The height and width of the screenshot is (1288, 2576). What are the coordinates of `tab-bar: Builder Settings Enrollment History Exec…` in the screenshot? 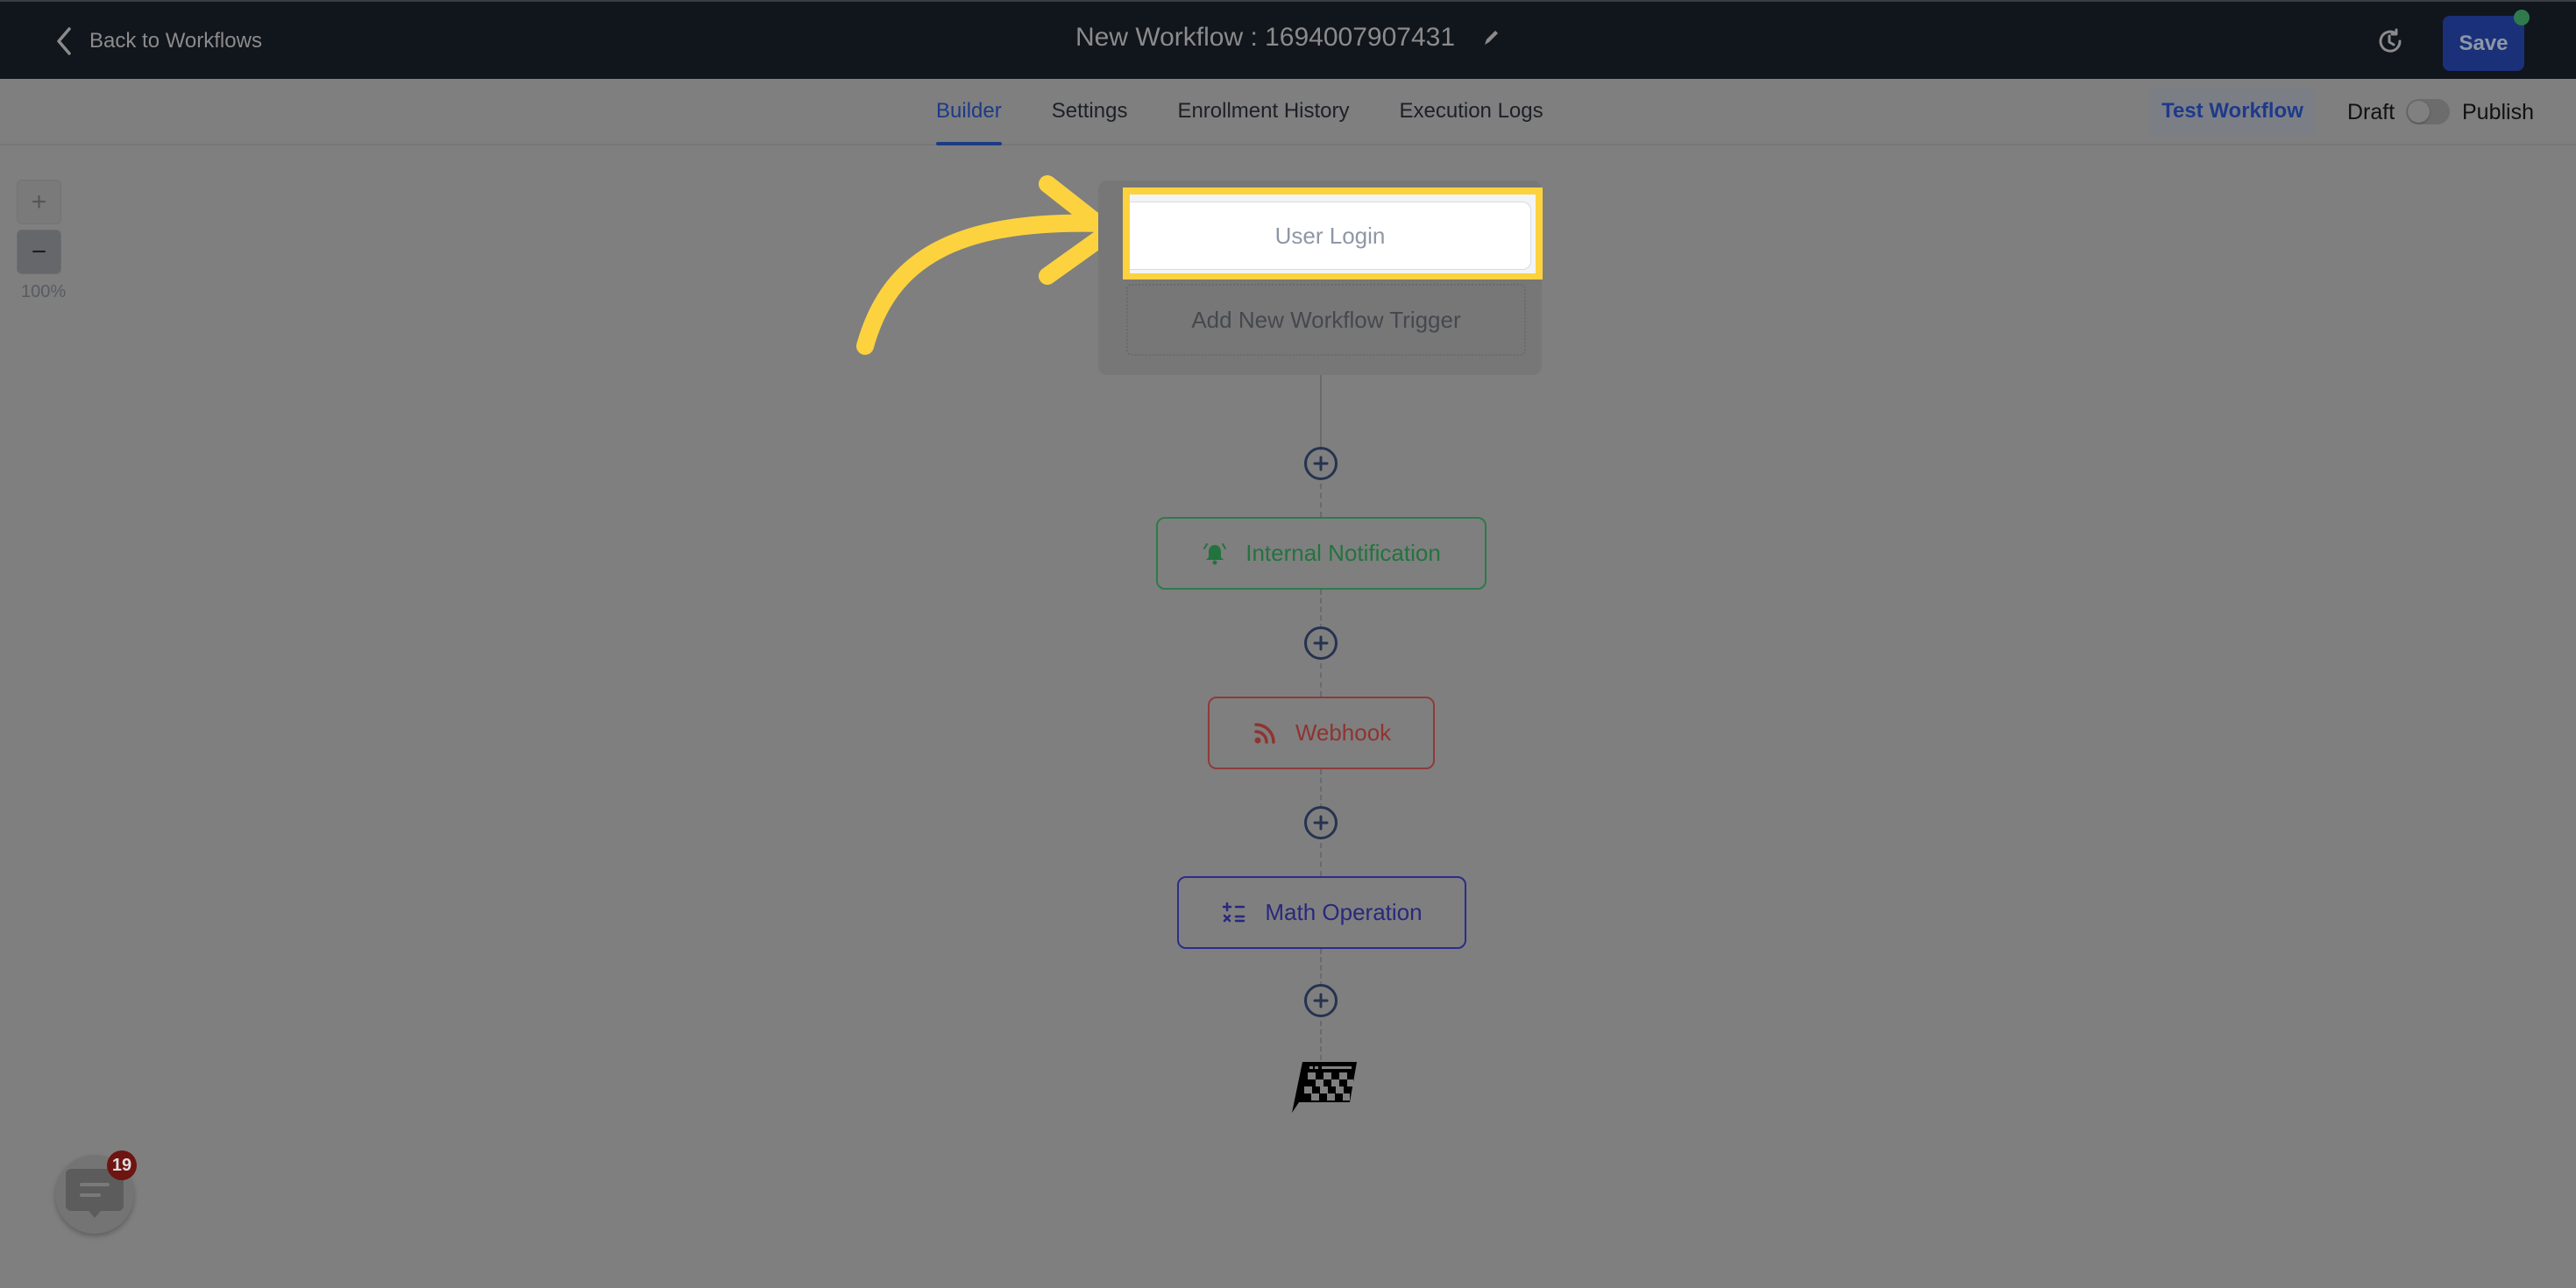 It's located at (1288, 112).